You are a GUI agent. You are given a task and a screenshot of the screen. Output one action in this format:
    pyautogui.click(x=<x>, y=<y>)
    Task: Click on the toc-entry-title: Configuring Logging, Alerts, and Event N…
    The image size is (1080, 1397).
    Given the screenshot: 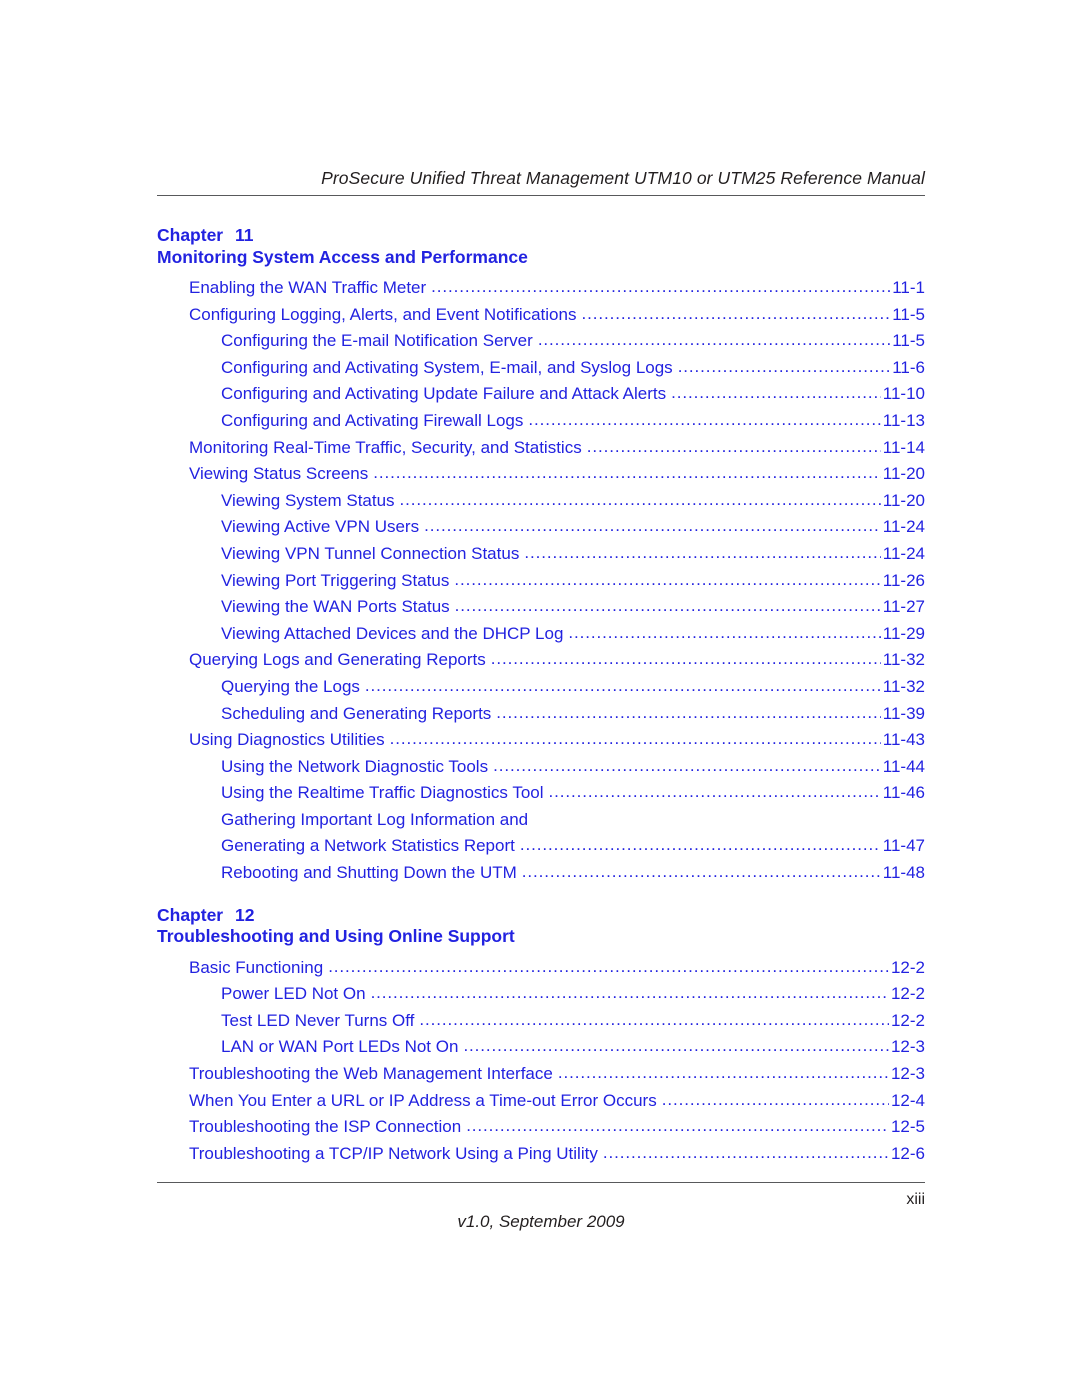 What is the action you would take?
    pyautogui.click(x=383, y=314)
    